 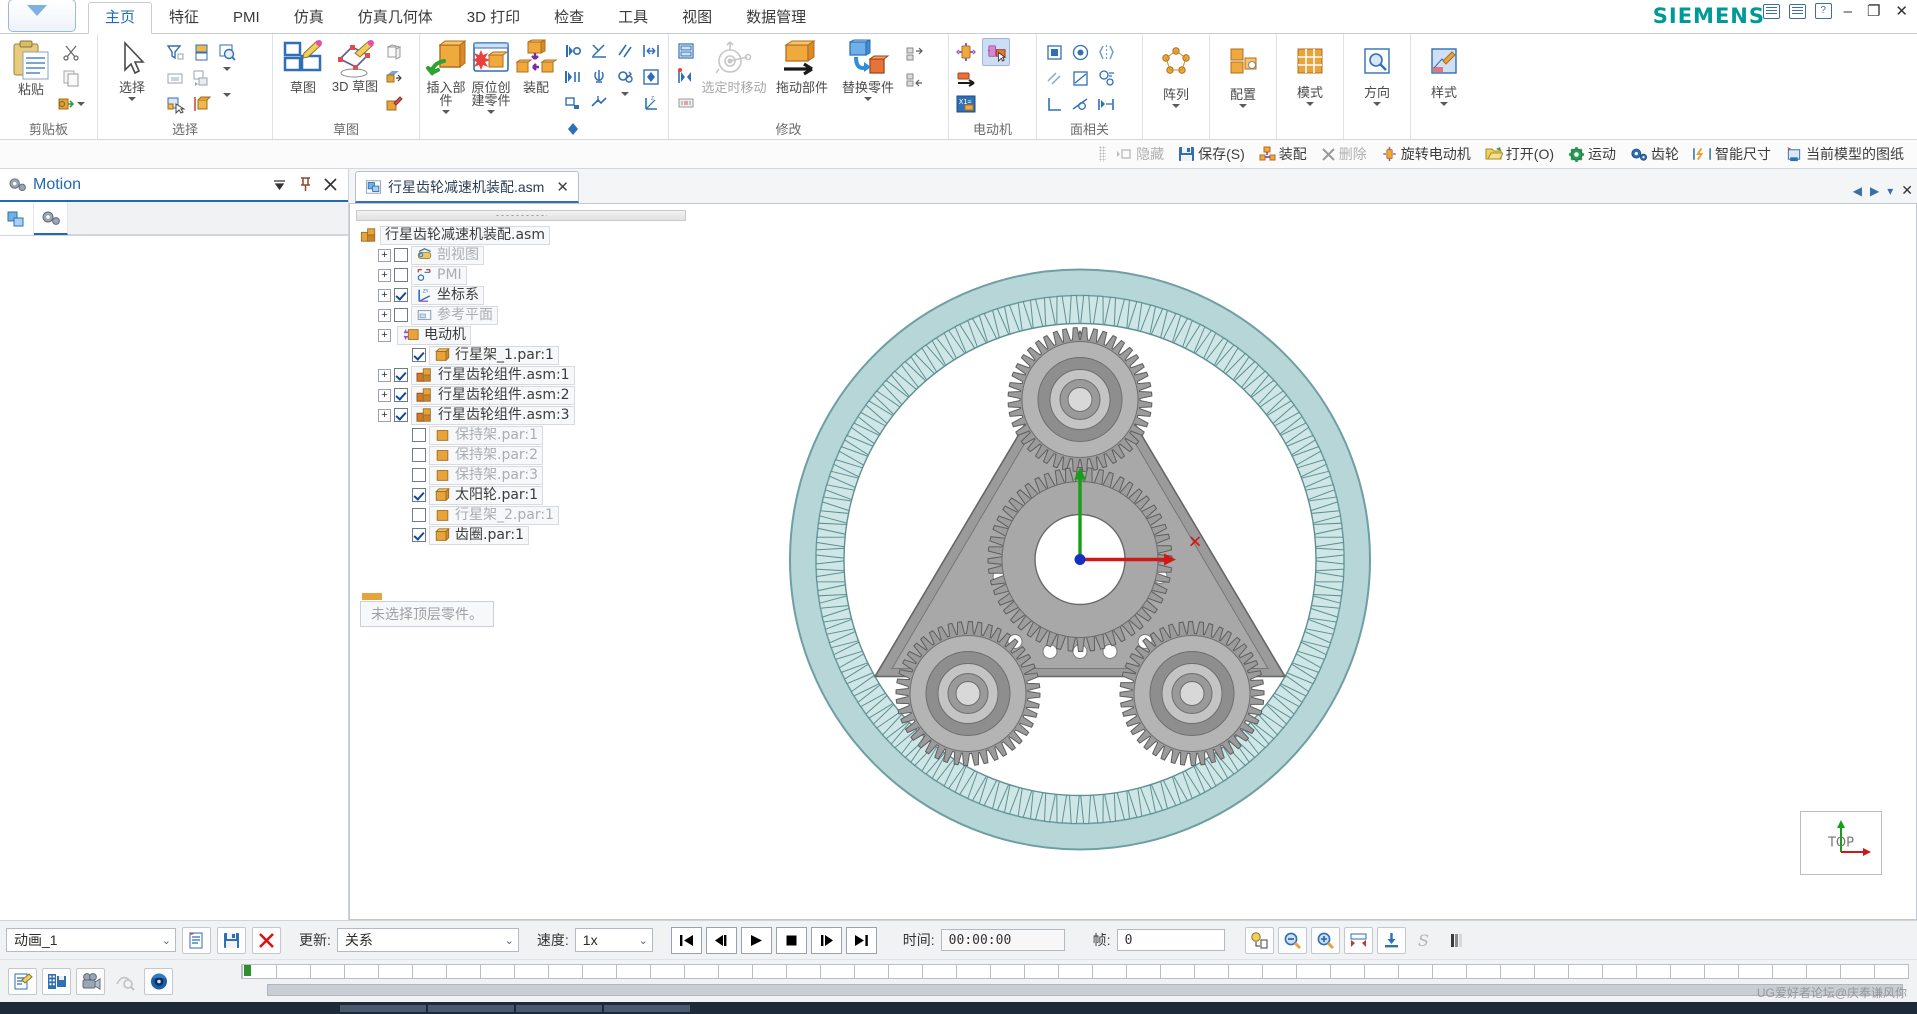 I want to click on ribbon-tab-tools: 工具, so click(x=633, y=17).